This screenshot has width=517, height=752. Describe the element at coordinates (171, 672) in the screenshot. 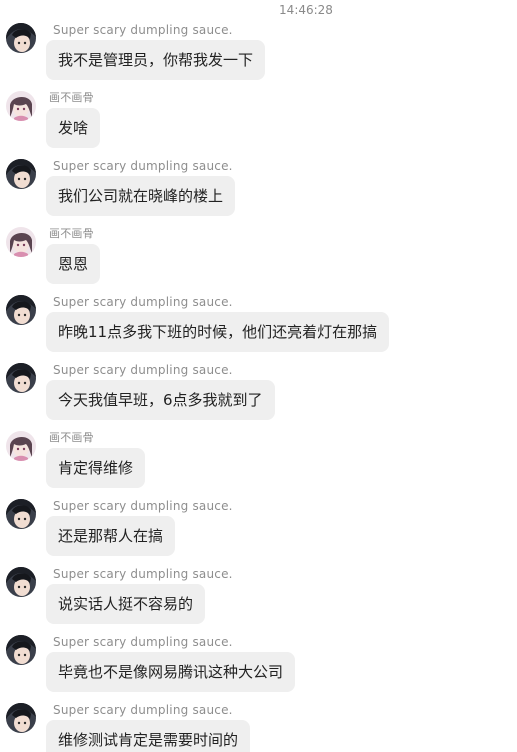

I see `message-bubble: 毕竟也不是像网易腾讯这种大公司` at that location.